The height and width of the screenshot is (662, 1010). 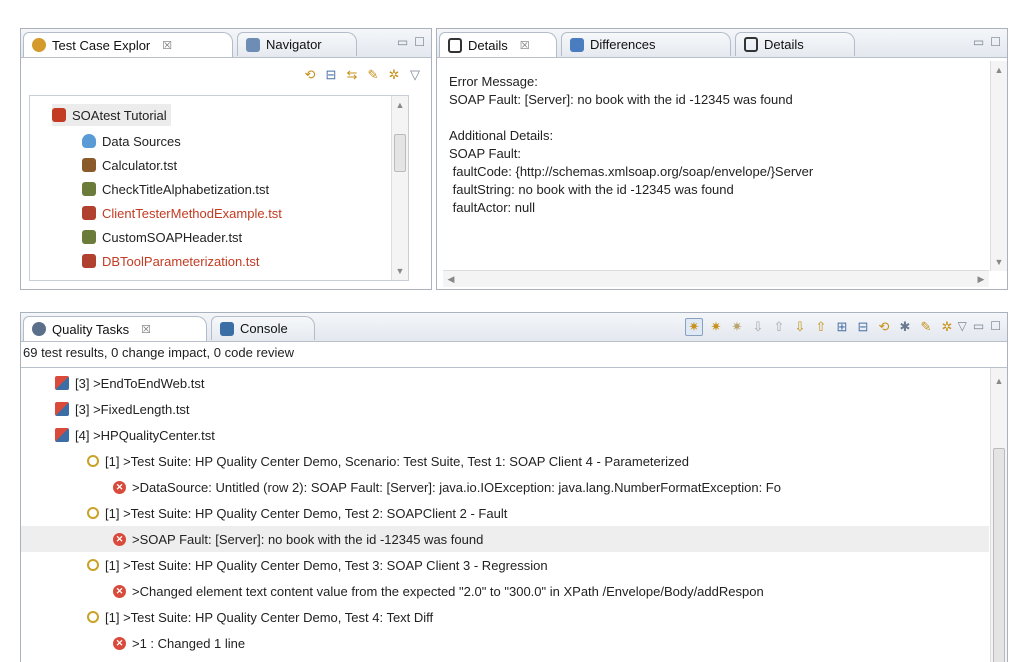 I want to click on navigator-icon, so click(x=253, y=44).